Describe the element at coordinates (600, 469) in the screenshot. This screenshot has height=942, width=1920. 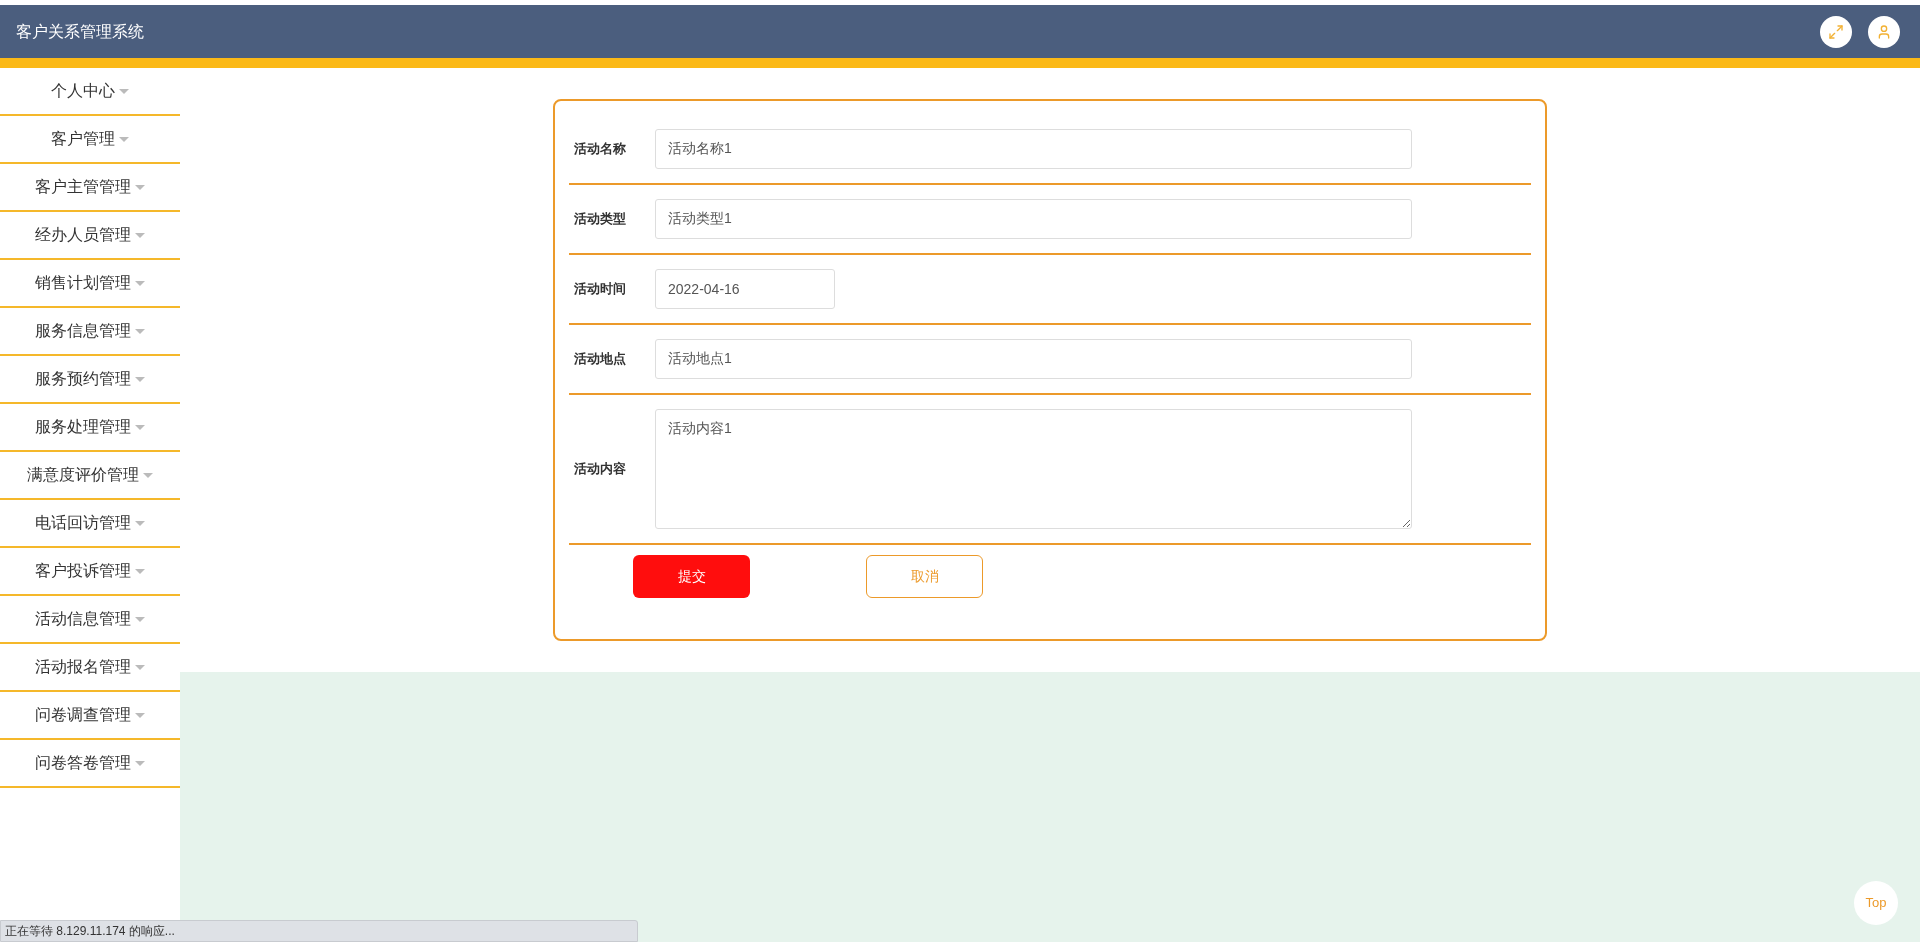
I see `field-label: 活动内容` at that location.